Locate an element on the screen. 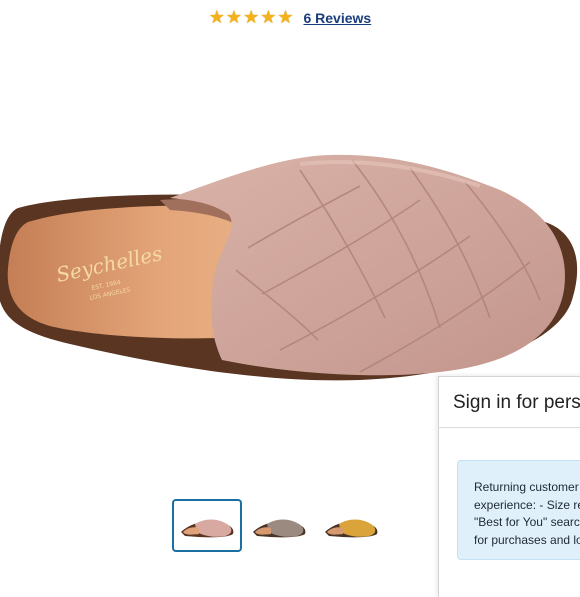  info-line: experience: - Size re is located at coordinates (527, 504).